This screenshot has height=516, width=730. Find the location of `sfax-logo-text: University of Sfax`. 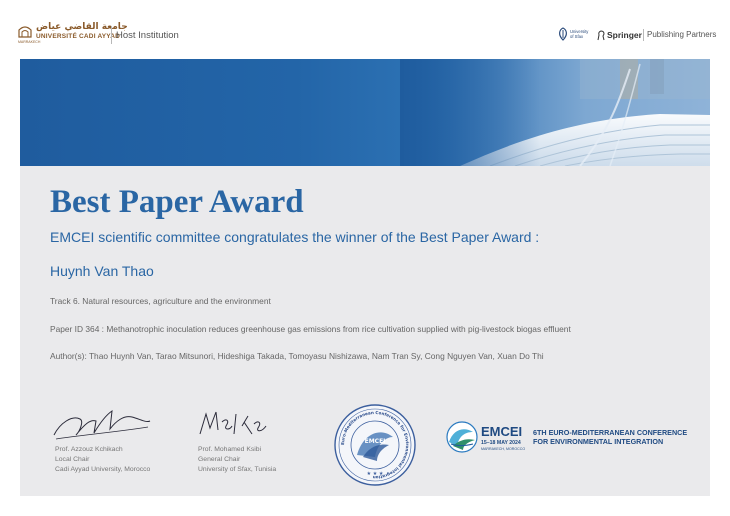

sfax-logo-text: University of Sfax is located at coordinates (579, 34).